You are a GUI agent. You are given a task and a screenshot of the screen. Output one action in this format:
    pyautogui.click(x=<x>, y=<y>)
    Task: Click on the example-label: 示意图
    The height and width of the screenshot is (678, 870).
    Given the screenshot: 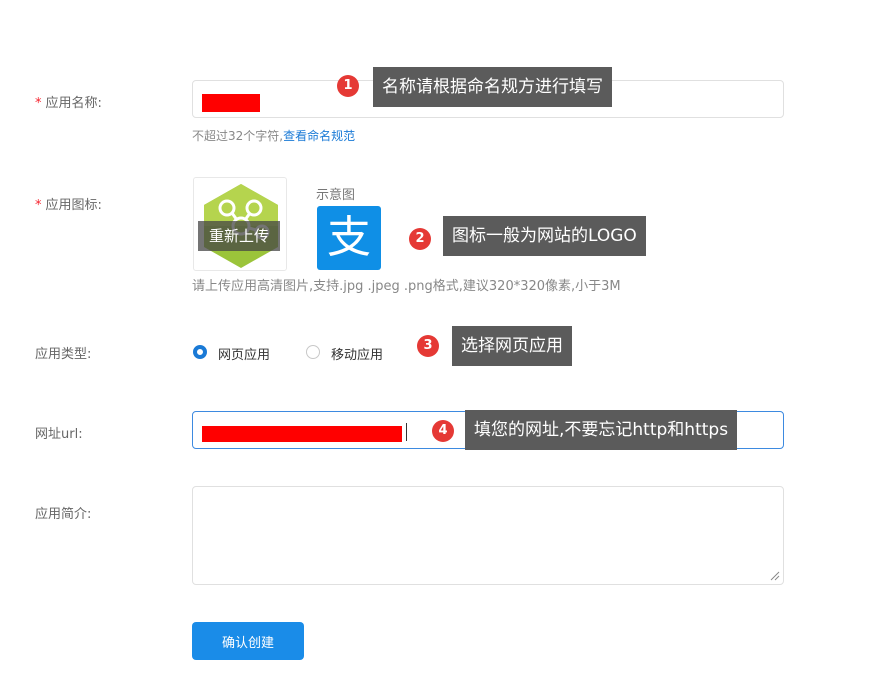 What is the action you would take?
    pyautogui.click(x=336, y=195)
    